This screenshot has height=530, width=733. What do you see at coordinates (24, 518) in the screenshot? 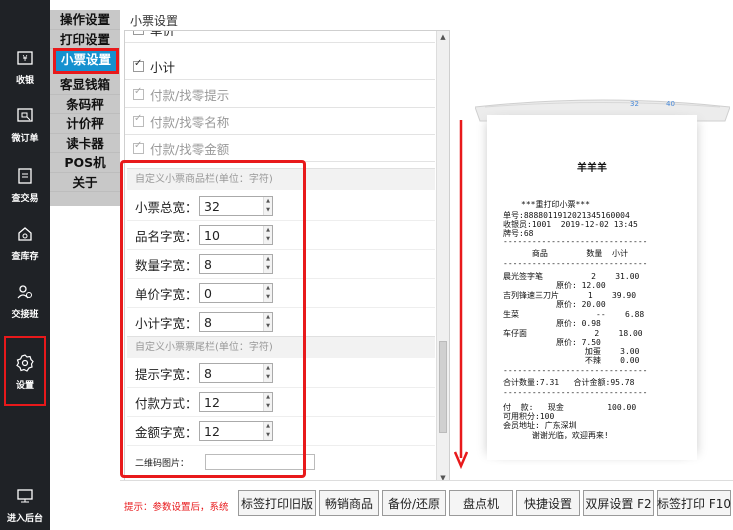
I see `sidebar-item-label: 进入后台` at bounding box center [24, 518].